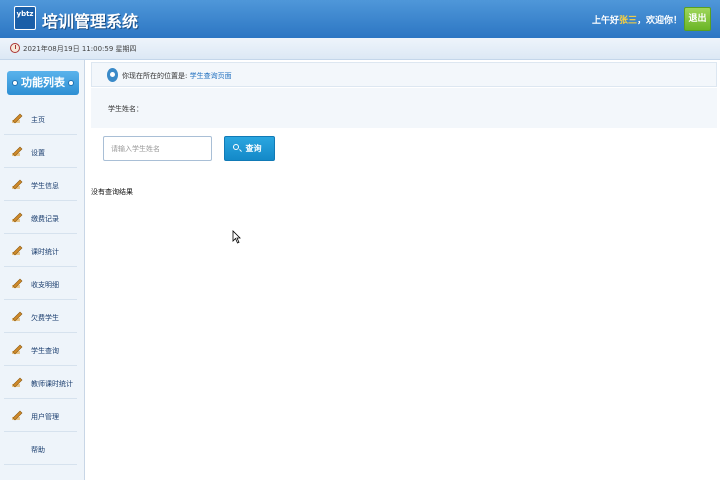 The image size is (720, 480). Describe the element at coordinates (52, 384) in the screenshot. I see `sidebar-item-label: 教师课时统计` at that location.